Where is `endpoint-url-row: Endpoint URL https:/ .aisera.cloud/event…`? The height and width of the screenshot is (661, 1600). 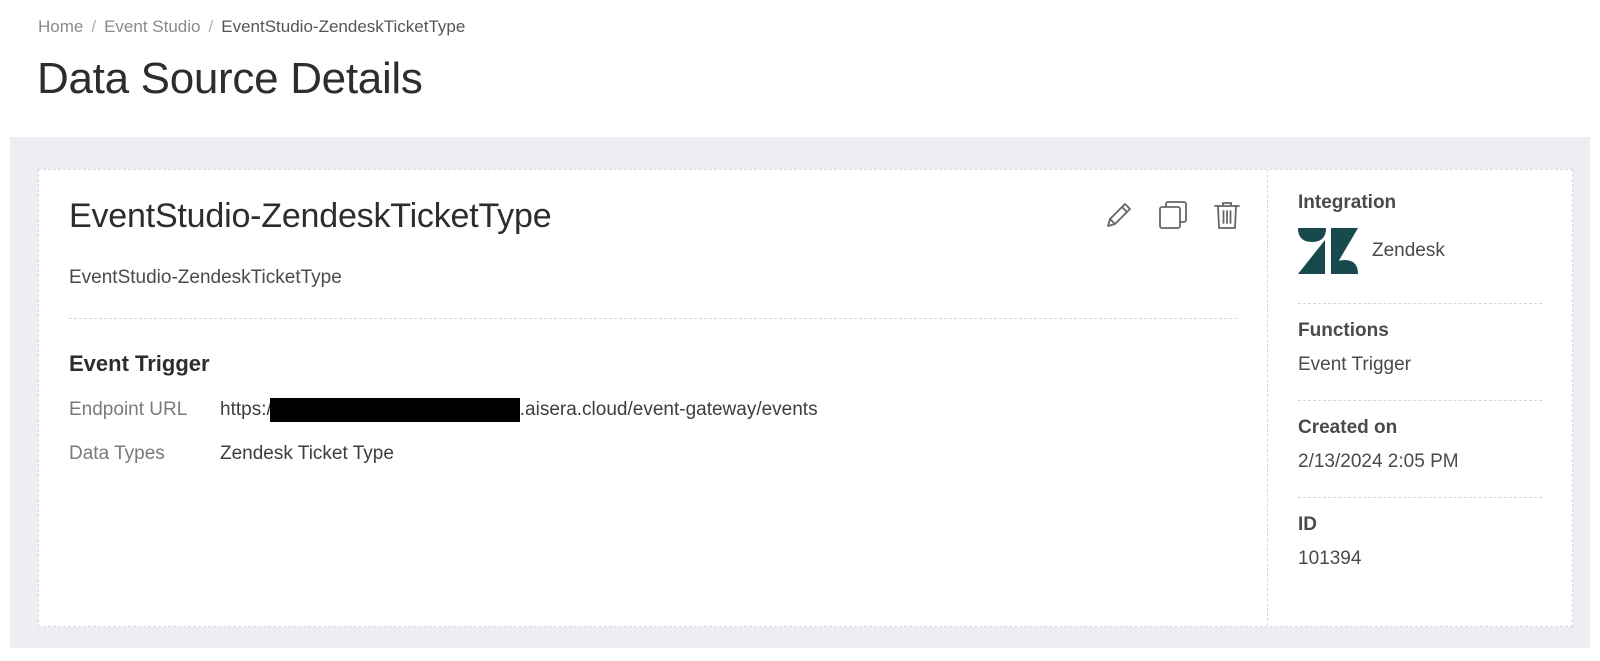 endpoint-url-row: Endpoint URL https:/ .aisera.cloud/event… is located at coordinates (443, 410).